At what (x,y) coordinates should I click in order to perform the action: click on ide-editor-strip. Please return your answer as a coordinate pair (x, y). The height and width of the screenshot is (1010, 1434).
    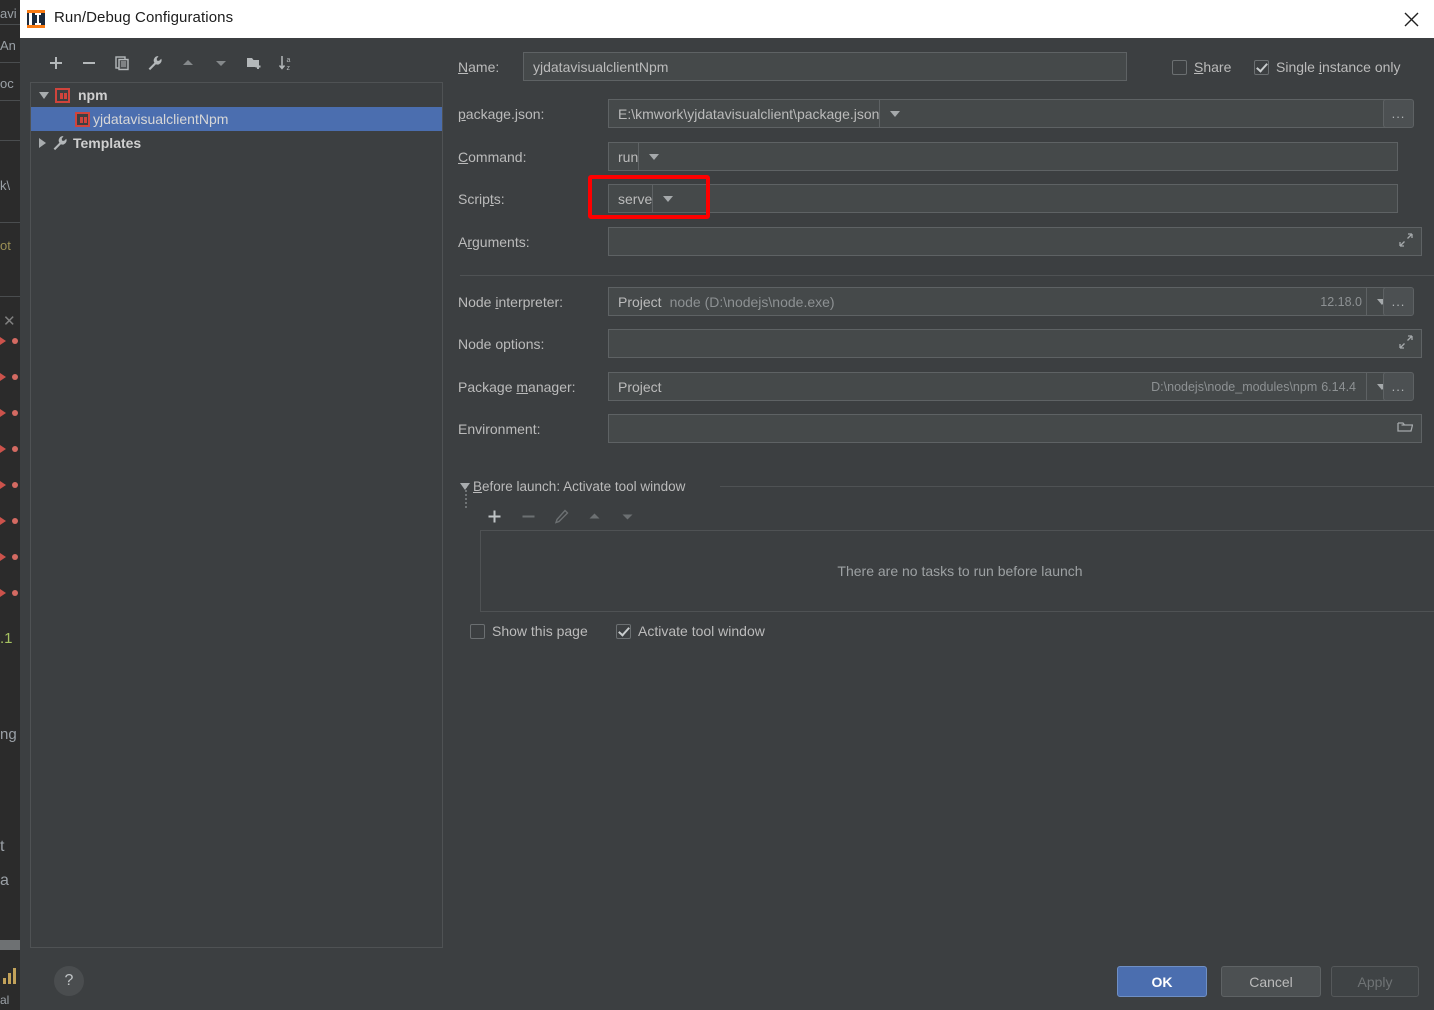
    Looking at the image, I should click on (11, 505).